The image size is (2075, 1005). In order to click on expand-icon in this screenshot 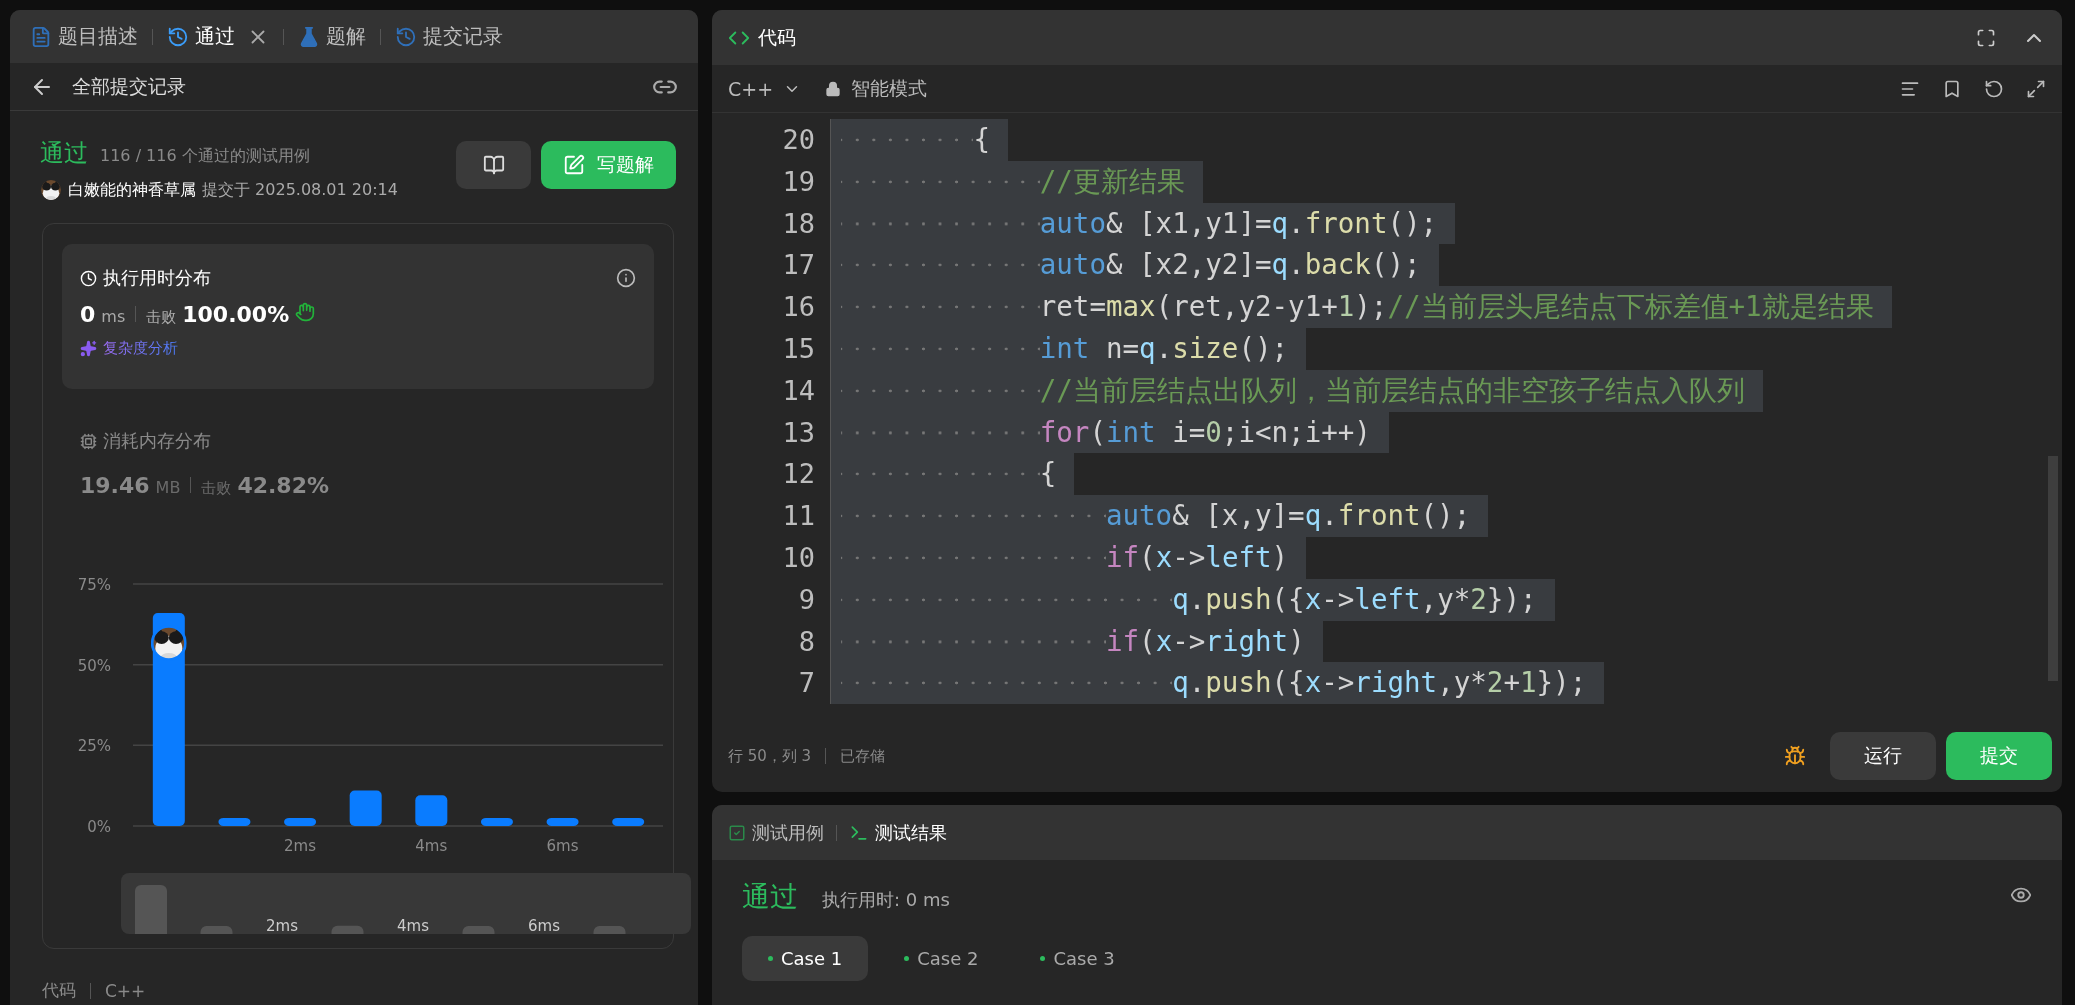, I will do `click(2036, 88)`.